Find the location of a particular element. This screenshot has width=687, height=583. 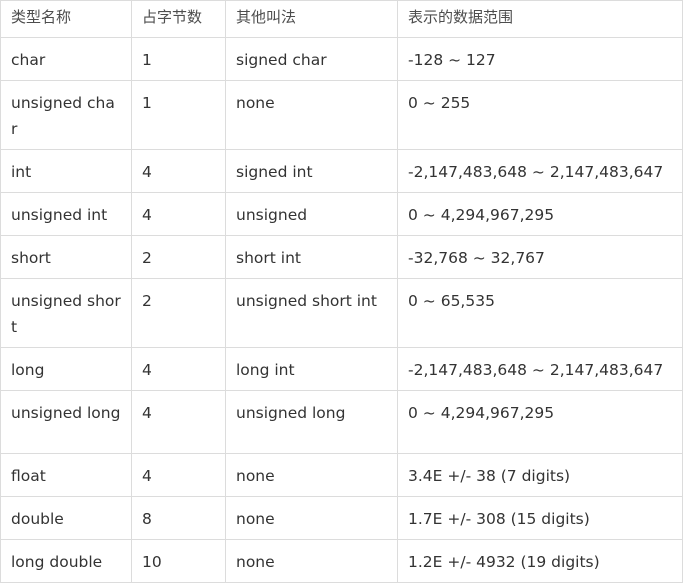

cell-type-name: float is located at coordinates (66, 475).